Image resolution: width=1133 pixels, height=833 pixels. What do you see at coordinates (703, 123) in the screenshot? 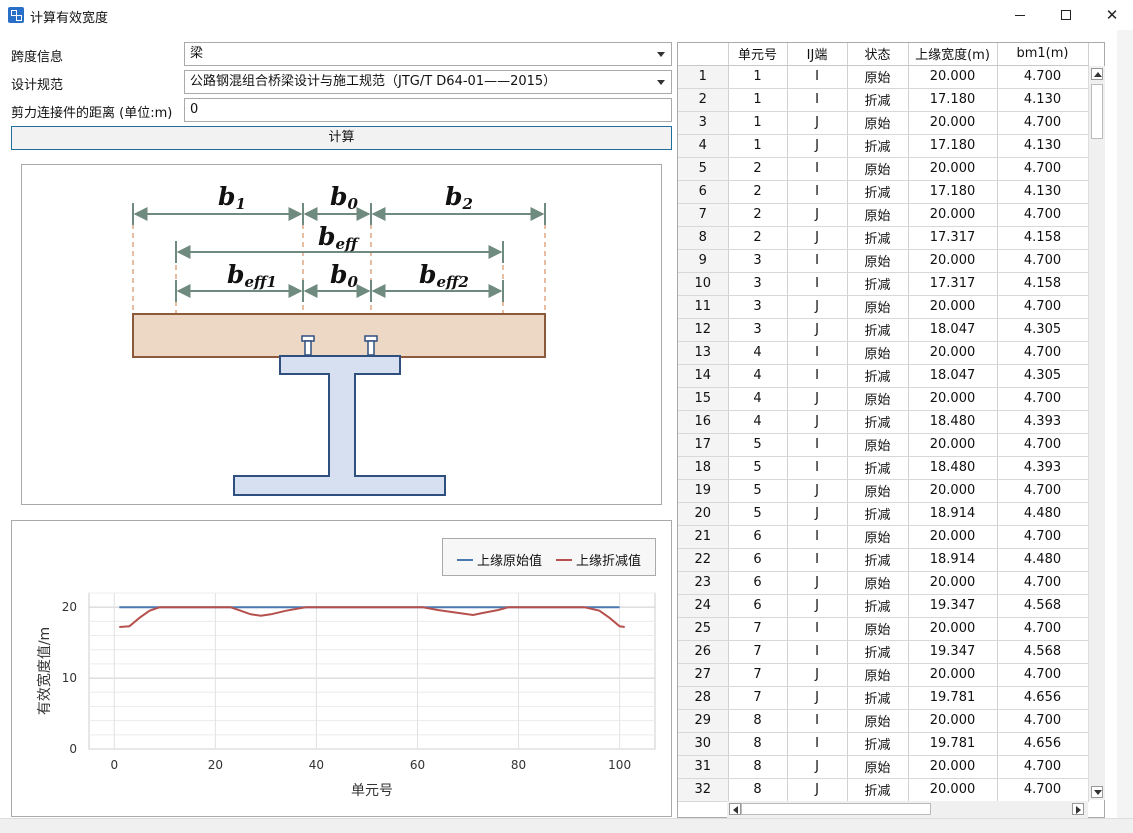
I see `row-number-cell: 3` at bounding box center [703, 123].